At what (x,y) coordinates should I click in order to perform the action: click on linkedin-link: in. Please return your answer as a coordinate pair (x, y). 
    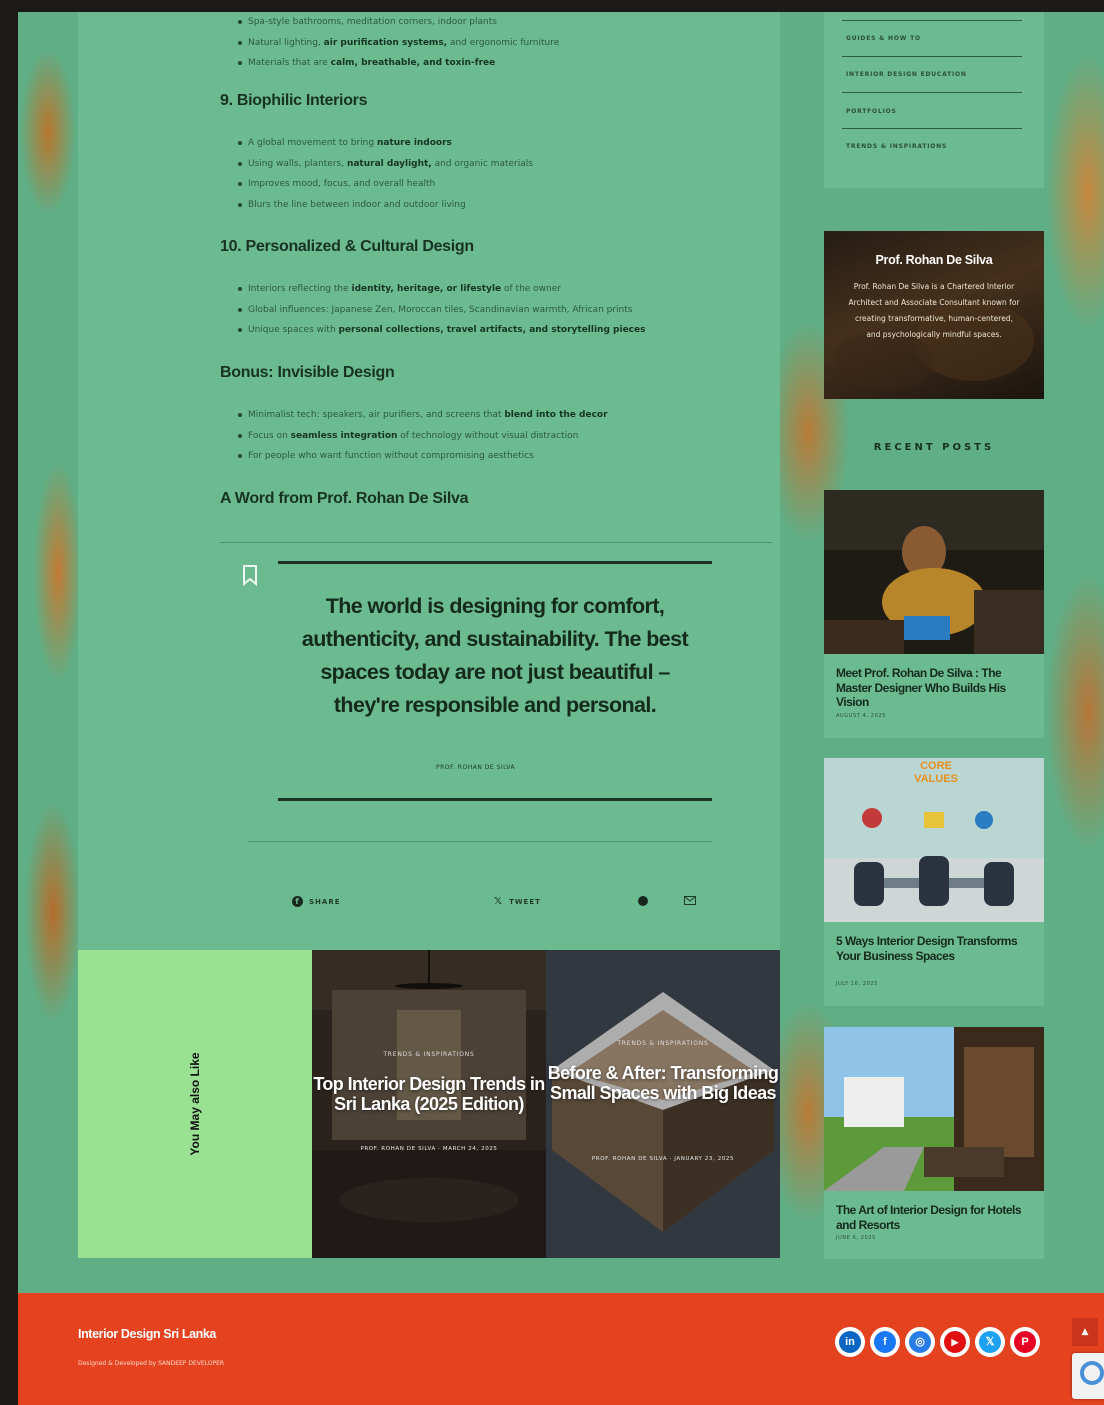
    Looking at the image, I should click on (850, 1342).